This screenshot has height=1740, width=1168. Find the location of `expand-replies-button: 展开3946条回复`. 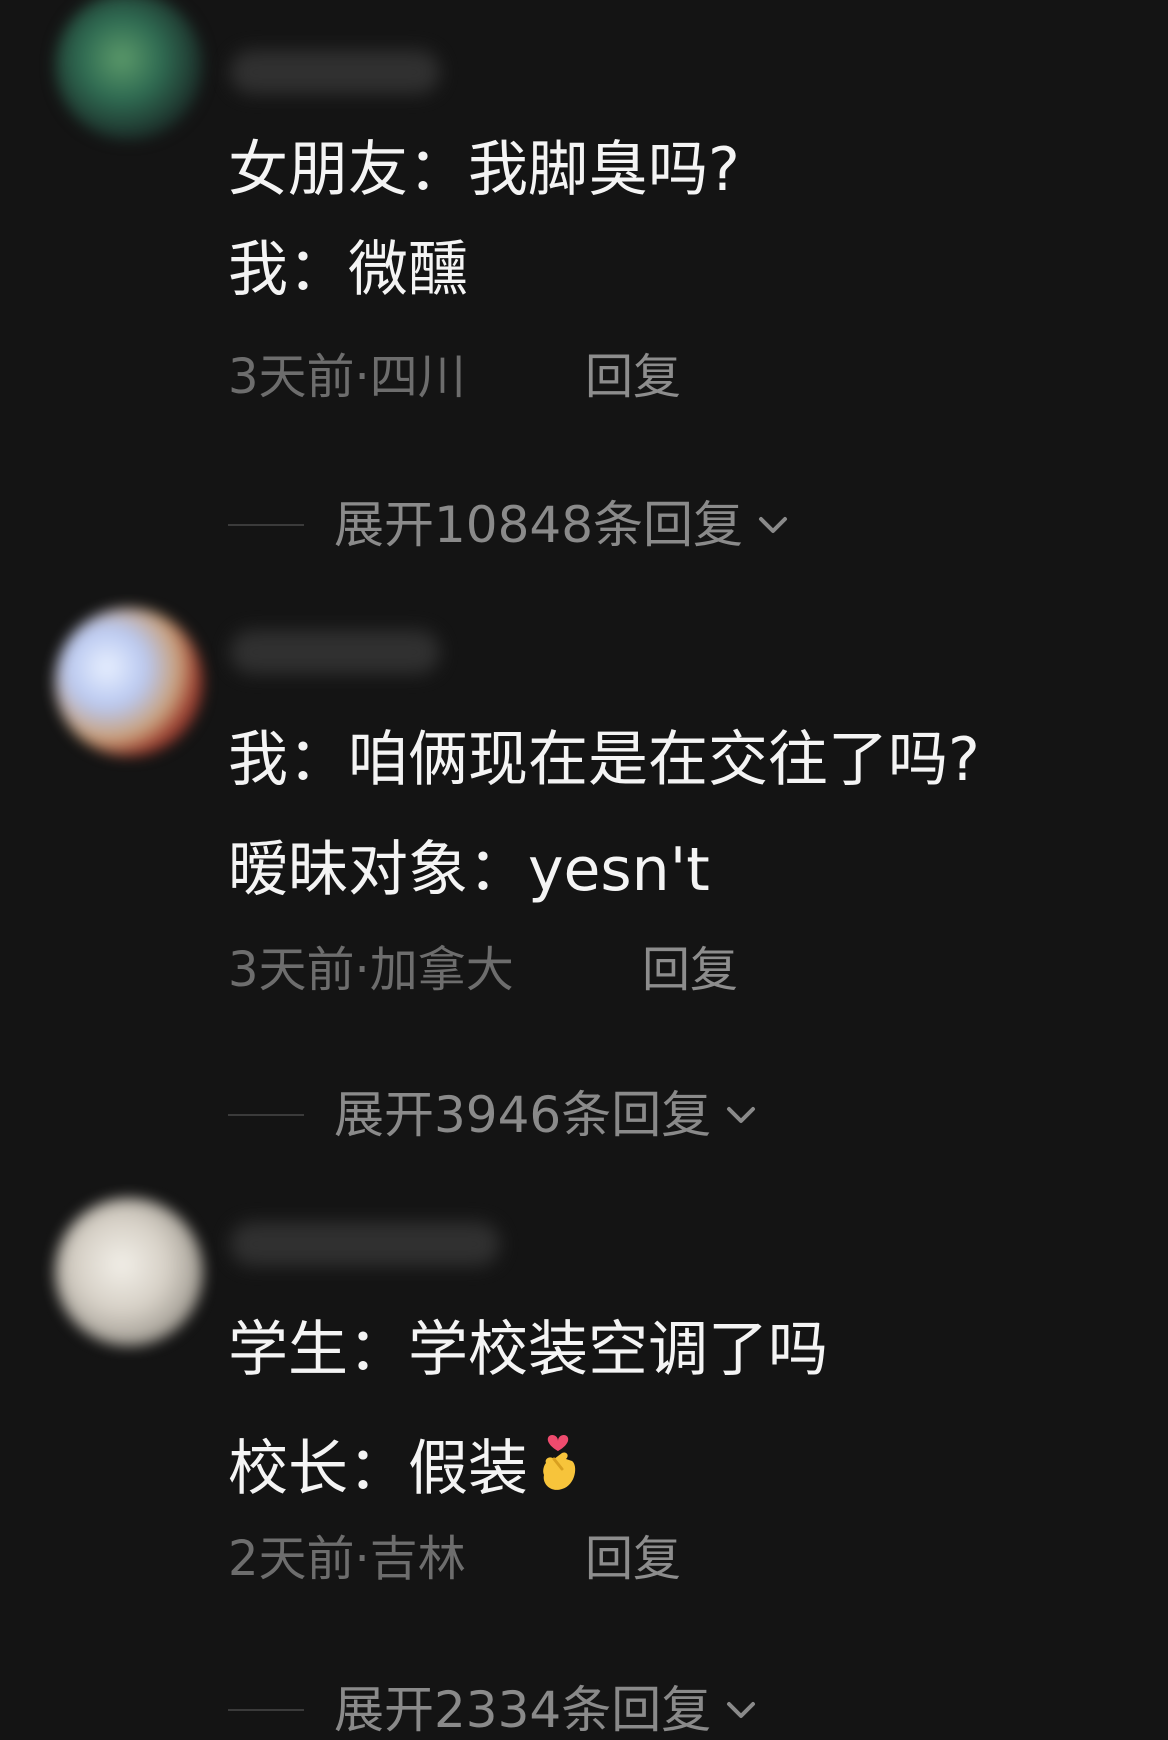

expand-replies-button: 展开3946条回复 is located at coordinates (494, 1115).